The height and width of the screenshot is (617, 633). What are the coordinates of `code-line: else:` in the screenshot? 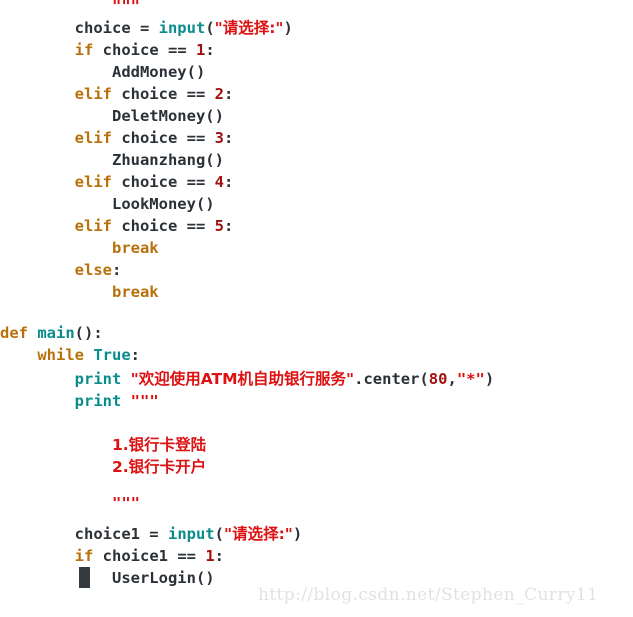 It's located at (61, 270).